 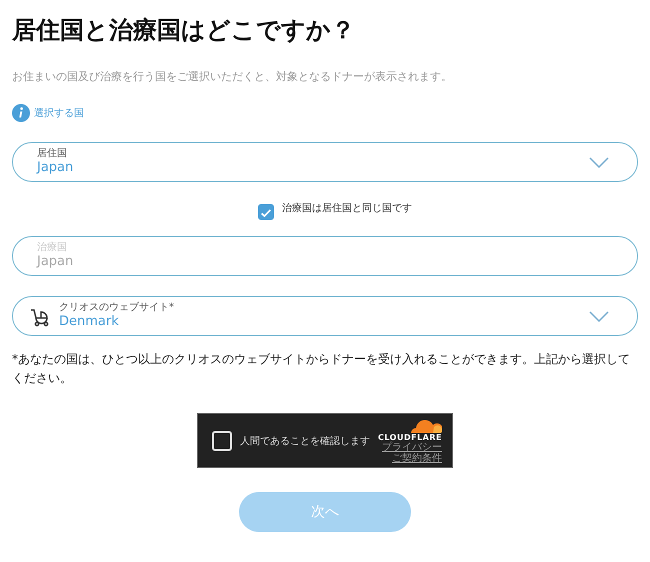 I want to click on captcha-label: 人間であることを確認します, so click(x=305, y=441).